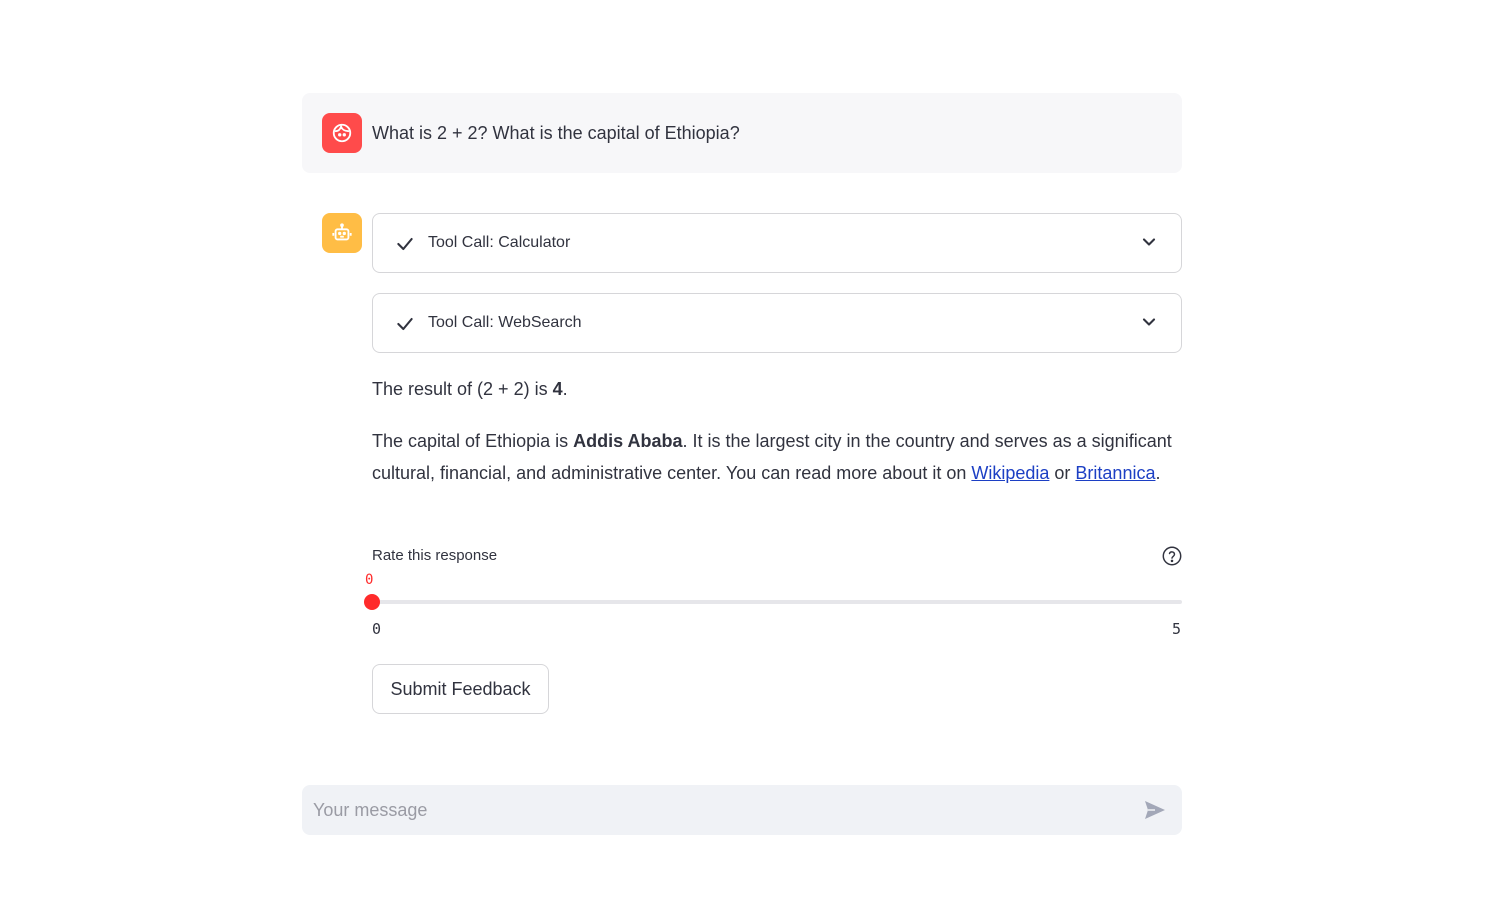 This screenshot has height=905, width=1492. I want to click on tool-call-label: Tool Call: WebSearch, so click(505, 322).